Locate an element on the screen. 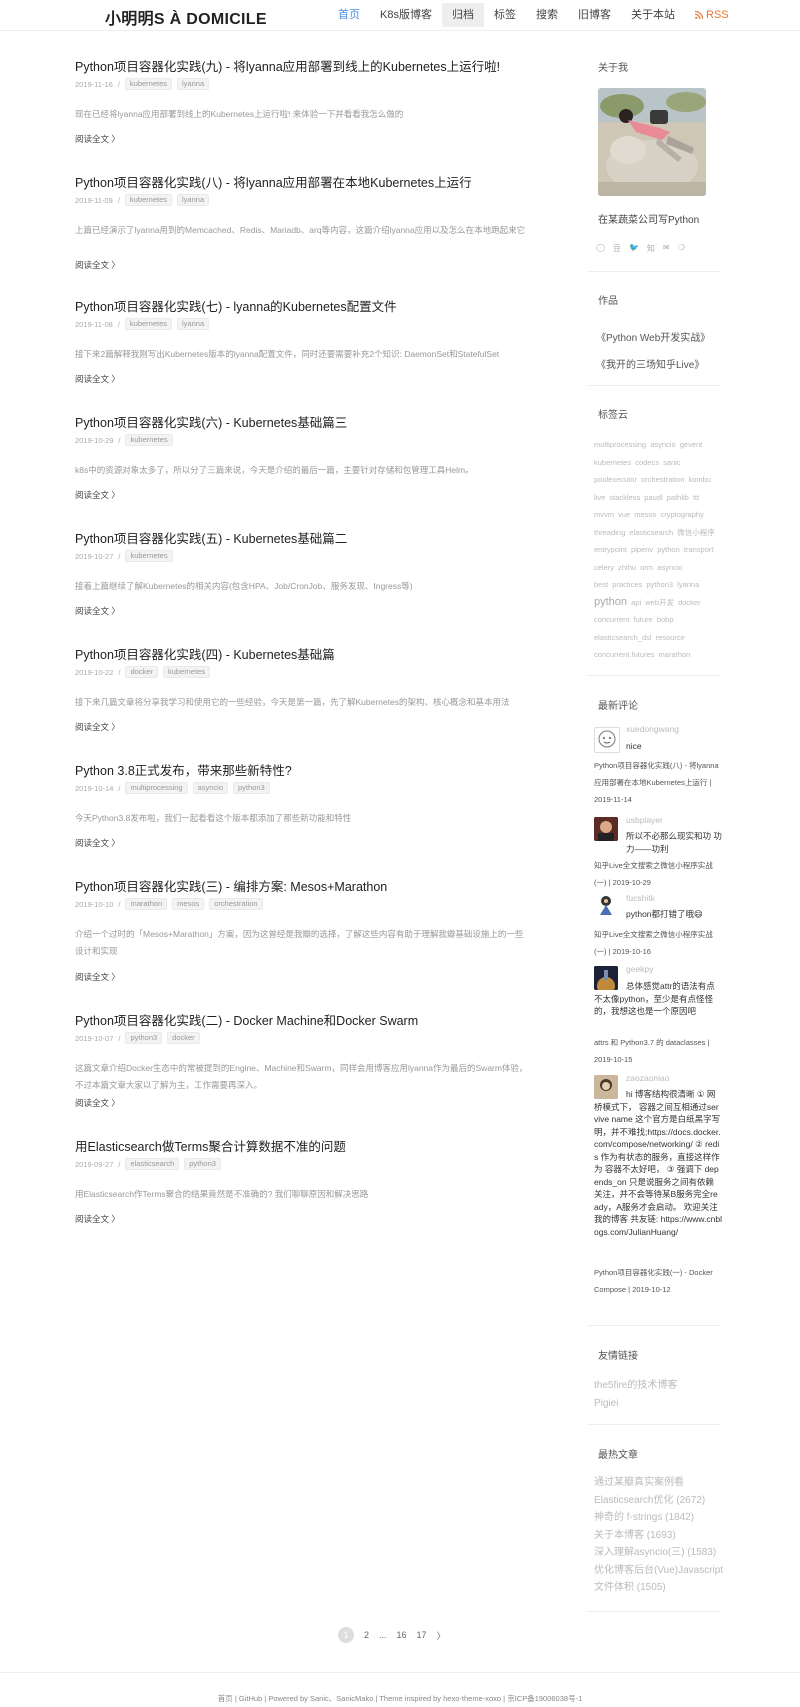 Image resolution: width=800 pixels, height=1707 pixels. post-title: Python项目容器化实践(四) - Kubernetes基础篇 is located at coordinates (205, 653).